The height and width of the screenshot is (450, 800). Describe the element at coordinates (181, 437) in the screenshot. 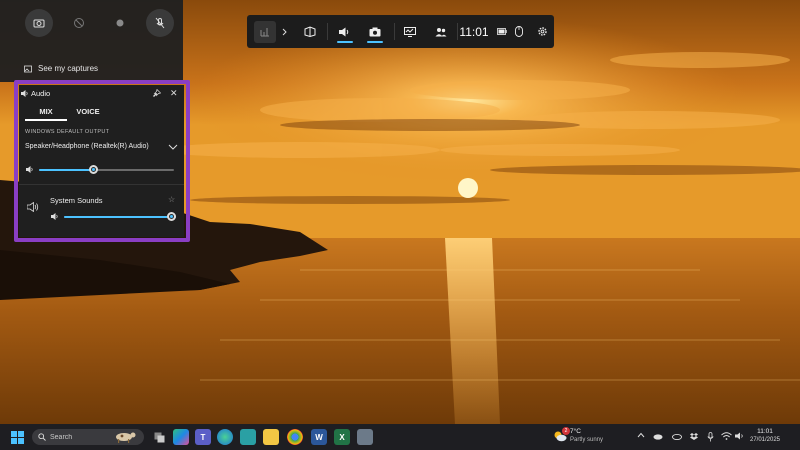

I see `copilot-icon` at that location.